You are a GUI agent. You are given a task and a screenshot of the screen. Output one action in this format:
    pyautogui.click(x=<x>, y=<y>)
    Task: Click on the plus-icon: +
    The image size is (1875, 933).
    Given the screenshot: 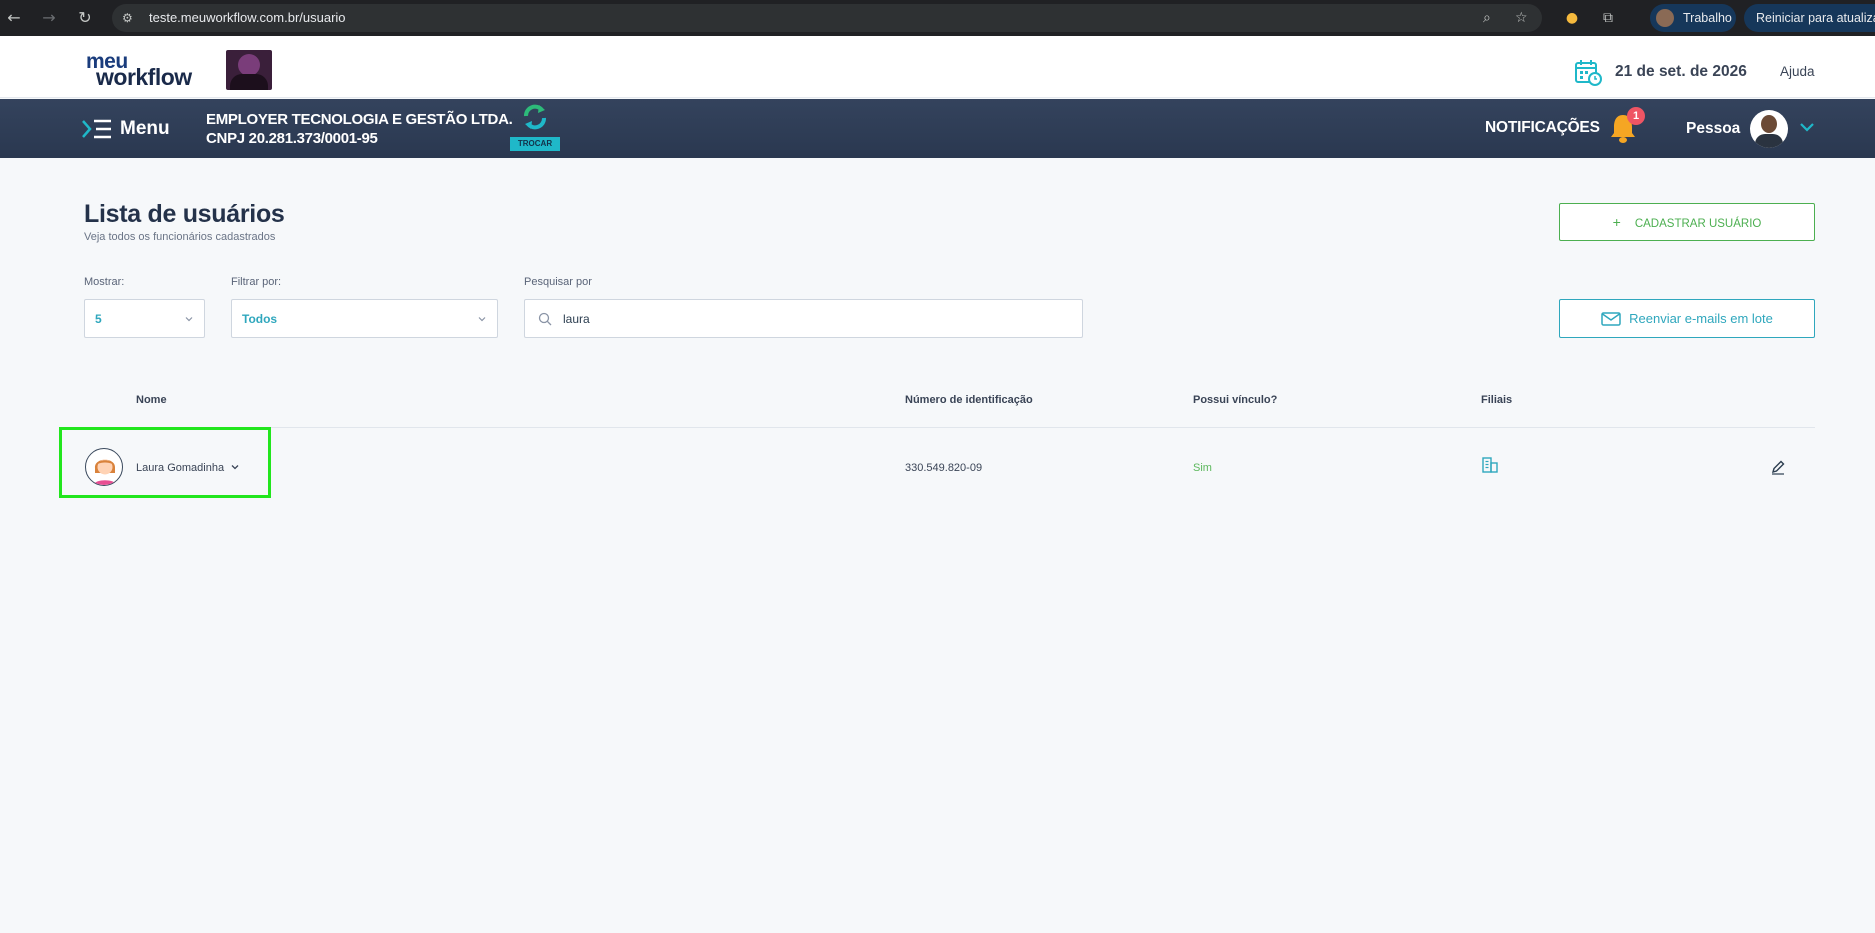 What is the action you would take?
    pyautogui.click(x=1616, y=222)
    